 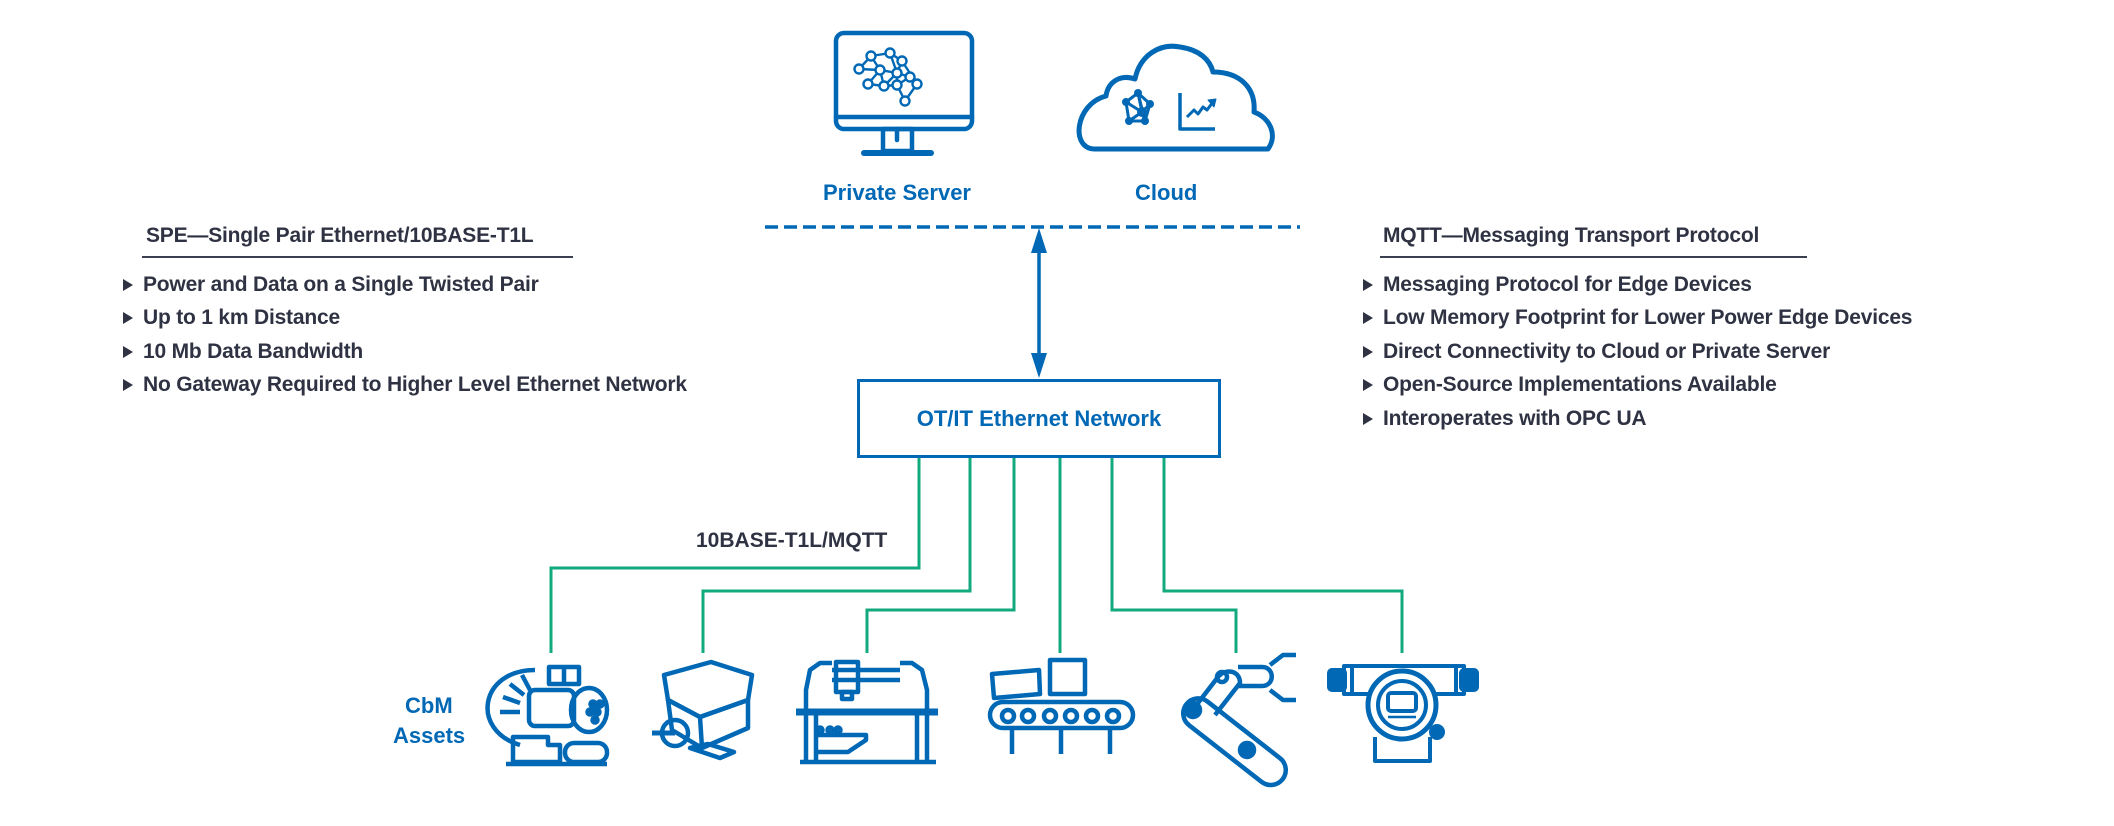 What do you see at coordinates (1238, 720) in the screenshot?
I see `robot-arm-icon` at bounding box center [1238, 720].